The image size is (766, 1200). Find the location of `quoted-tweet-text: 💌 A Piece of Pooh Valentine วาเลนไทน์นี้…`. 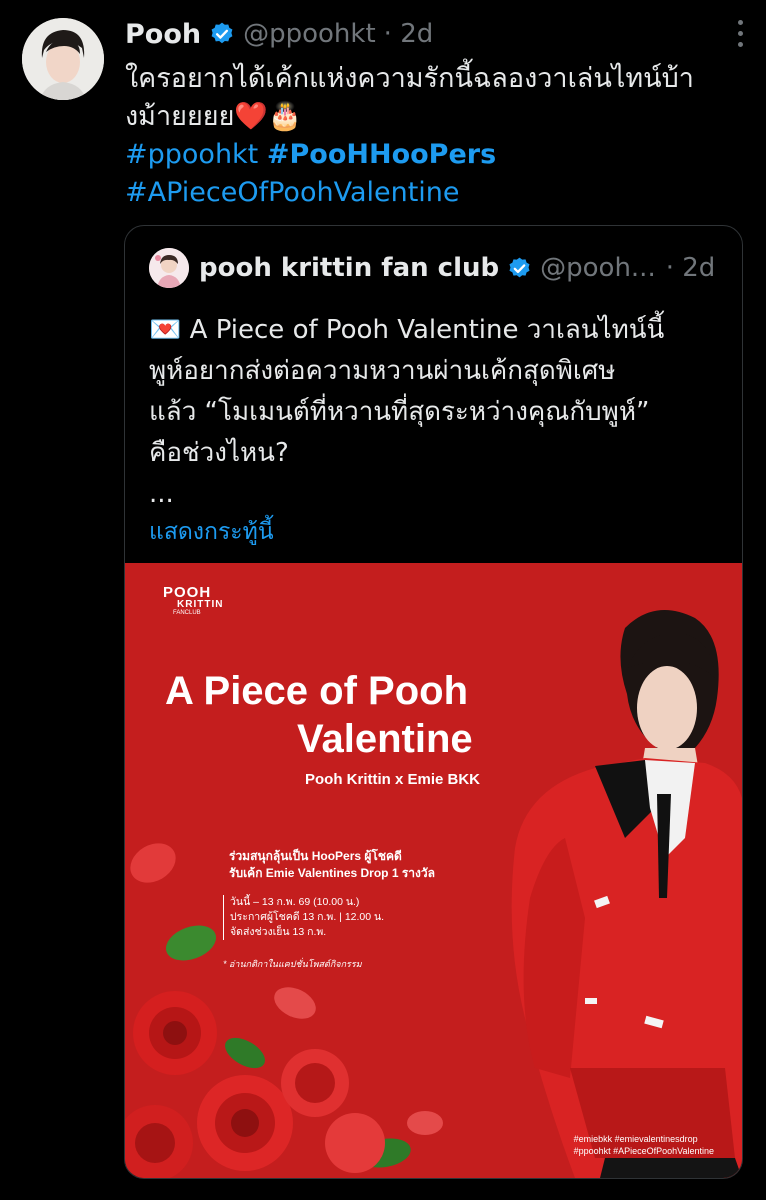

quoted-tweet-text: 💌 A Piece of Pooh Valentine วาเลนไทน์นี้… is located at coordinates (439, 412).